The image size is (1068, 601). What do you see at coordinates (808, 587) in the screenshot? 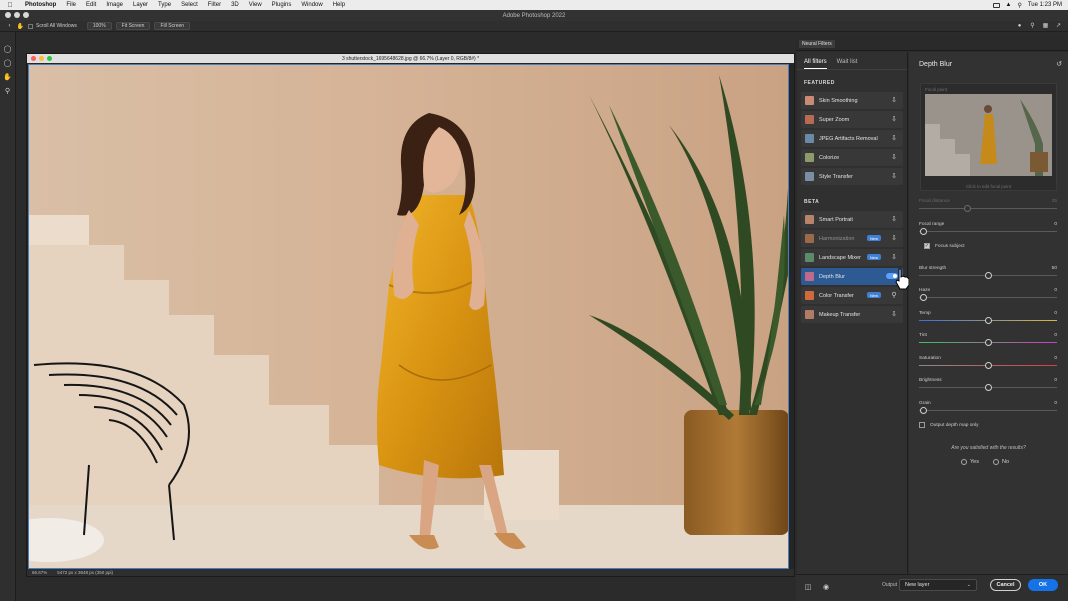
I see `preview-toggle-icon: ◫` at bounding box center [808, 587].